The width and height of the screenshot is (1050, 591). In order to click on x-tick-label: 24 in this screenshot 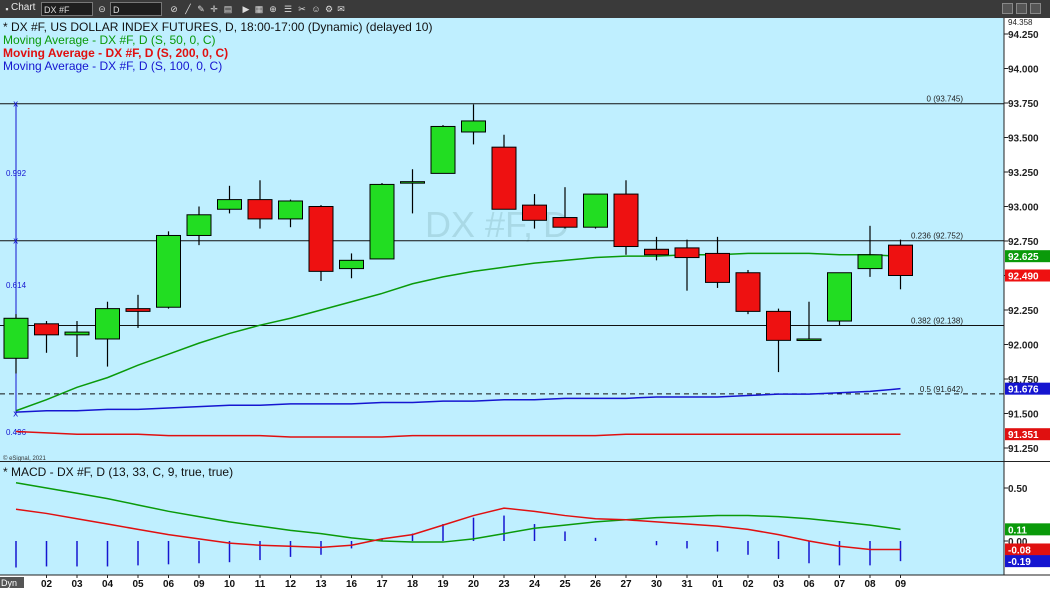, I will do `click(535, 584)`.